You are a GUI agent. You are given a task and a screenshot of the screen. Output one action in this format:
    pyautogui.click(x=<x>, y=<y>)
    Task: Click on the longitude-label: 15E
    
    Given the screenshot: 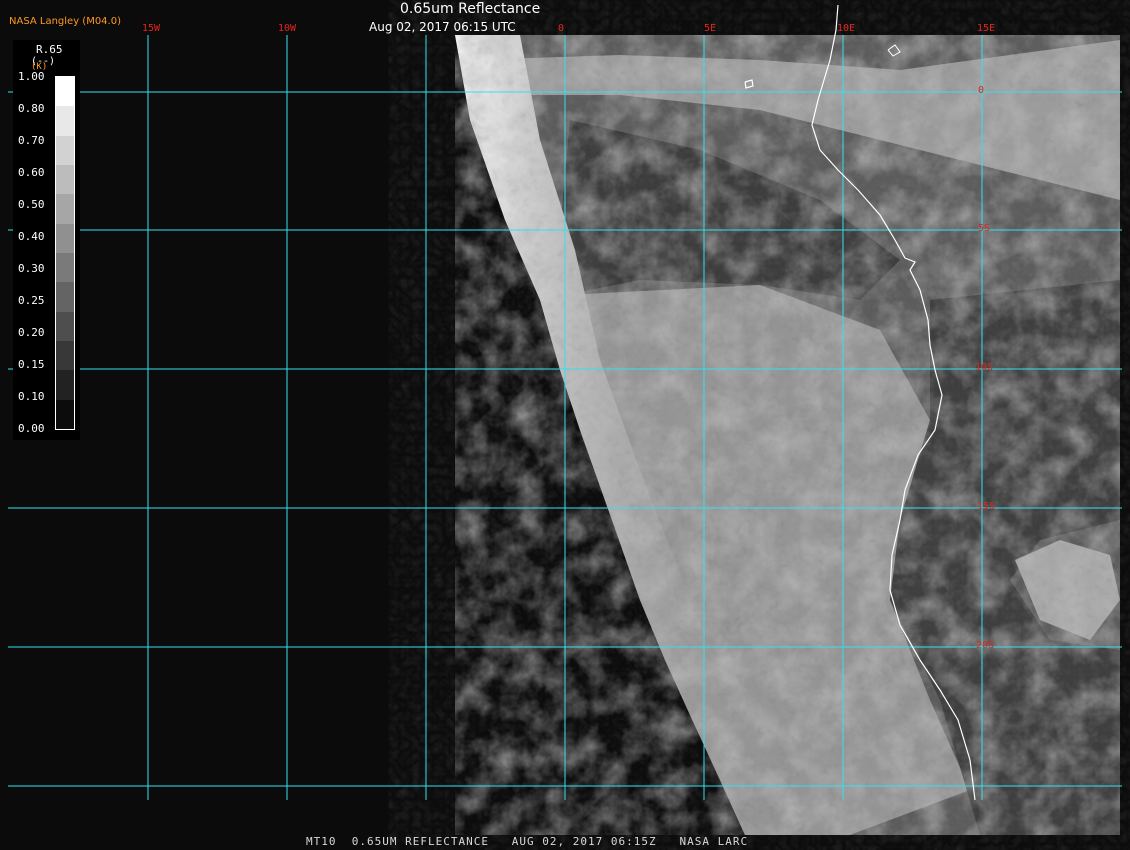 What is the action you would take?
    pyautogui.click(x=986, y=28)
    